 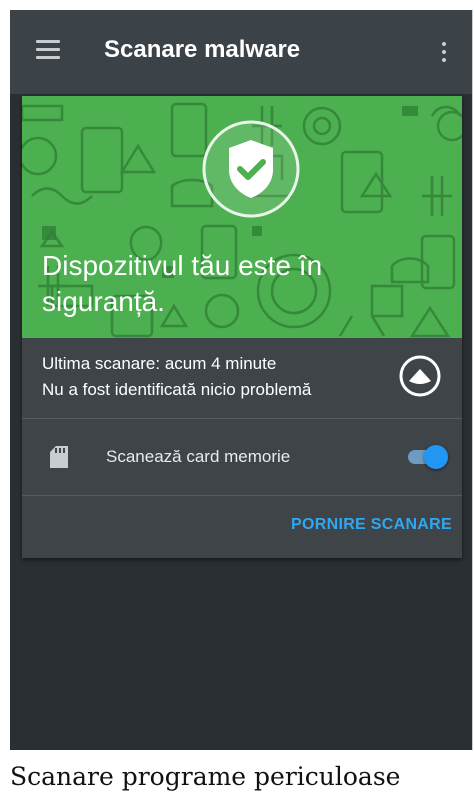 I want to click on memory-card-row: Scanează card memorie, so click(x=242, y=457).